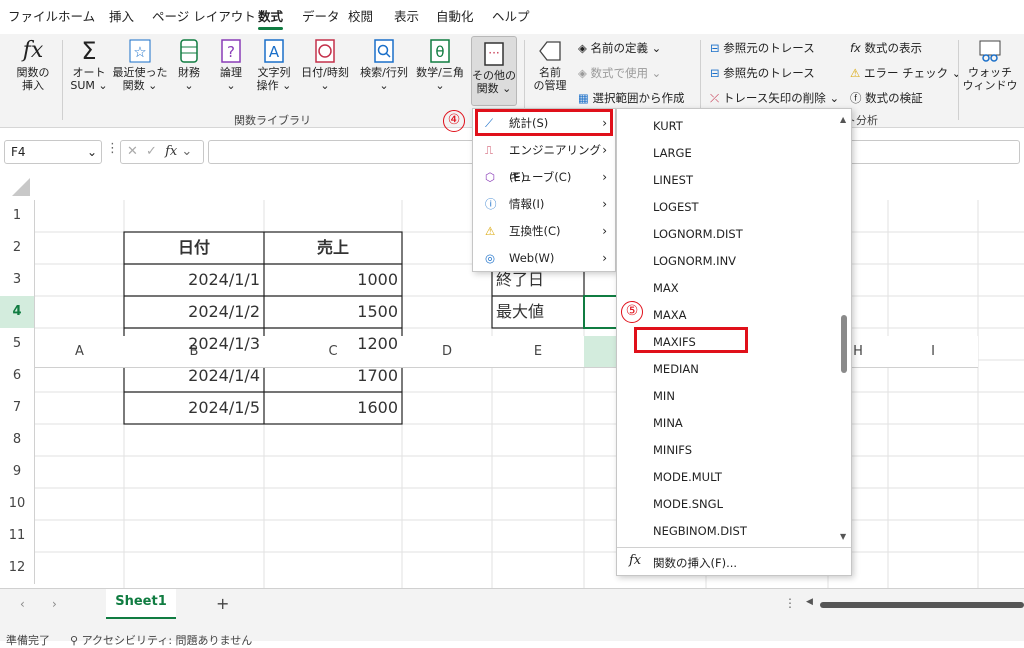  Describe the element at coordinates (544, 231) in the screenshot. I see `menu-item-compatibility: ⚠ 互換性(C) ›` at that location.